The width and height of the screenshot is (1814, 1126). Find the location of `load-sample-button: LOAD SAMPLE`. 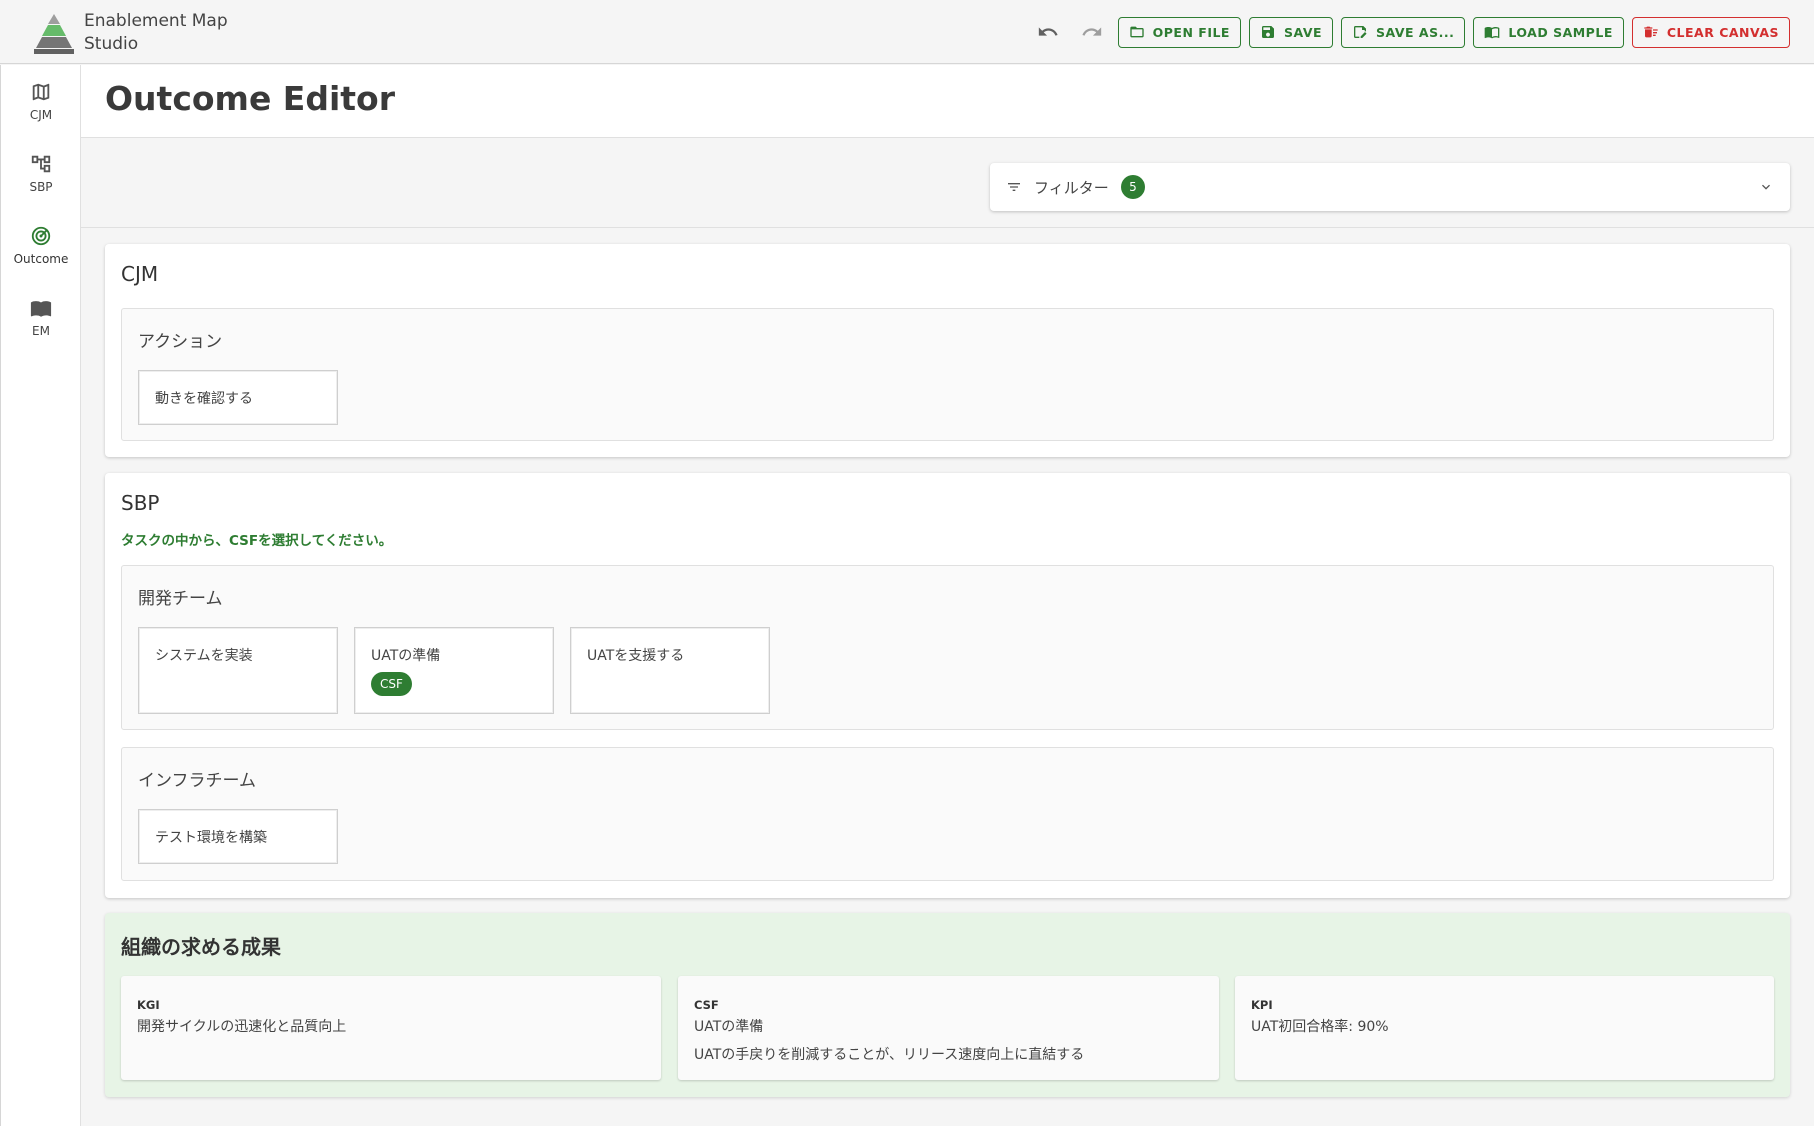

load-sample-button: LOAD SAMPLE is located at coordinates (1548, 32).